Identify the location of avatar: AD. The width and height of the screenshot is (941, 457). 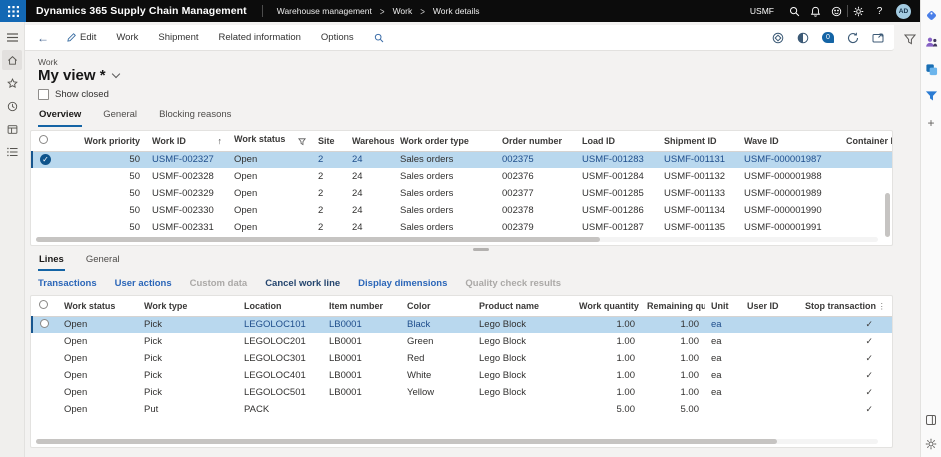
(903, 11).